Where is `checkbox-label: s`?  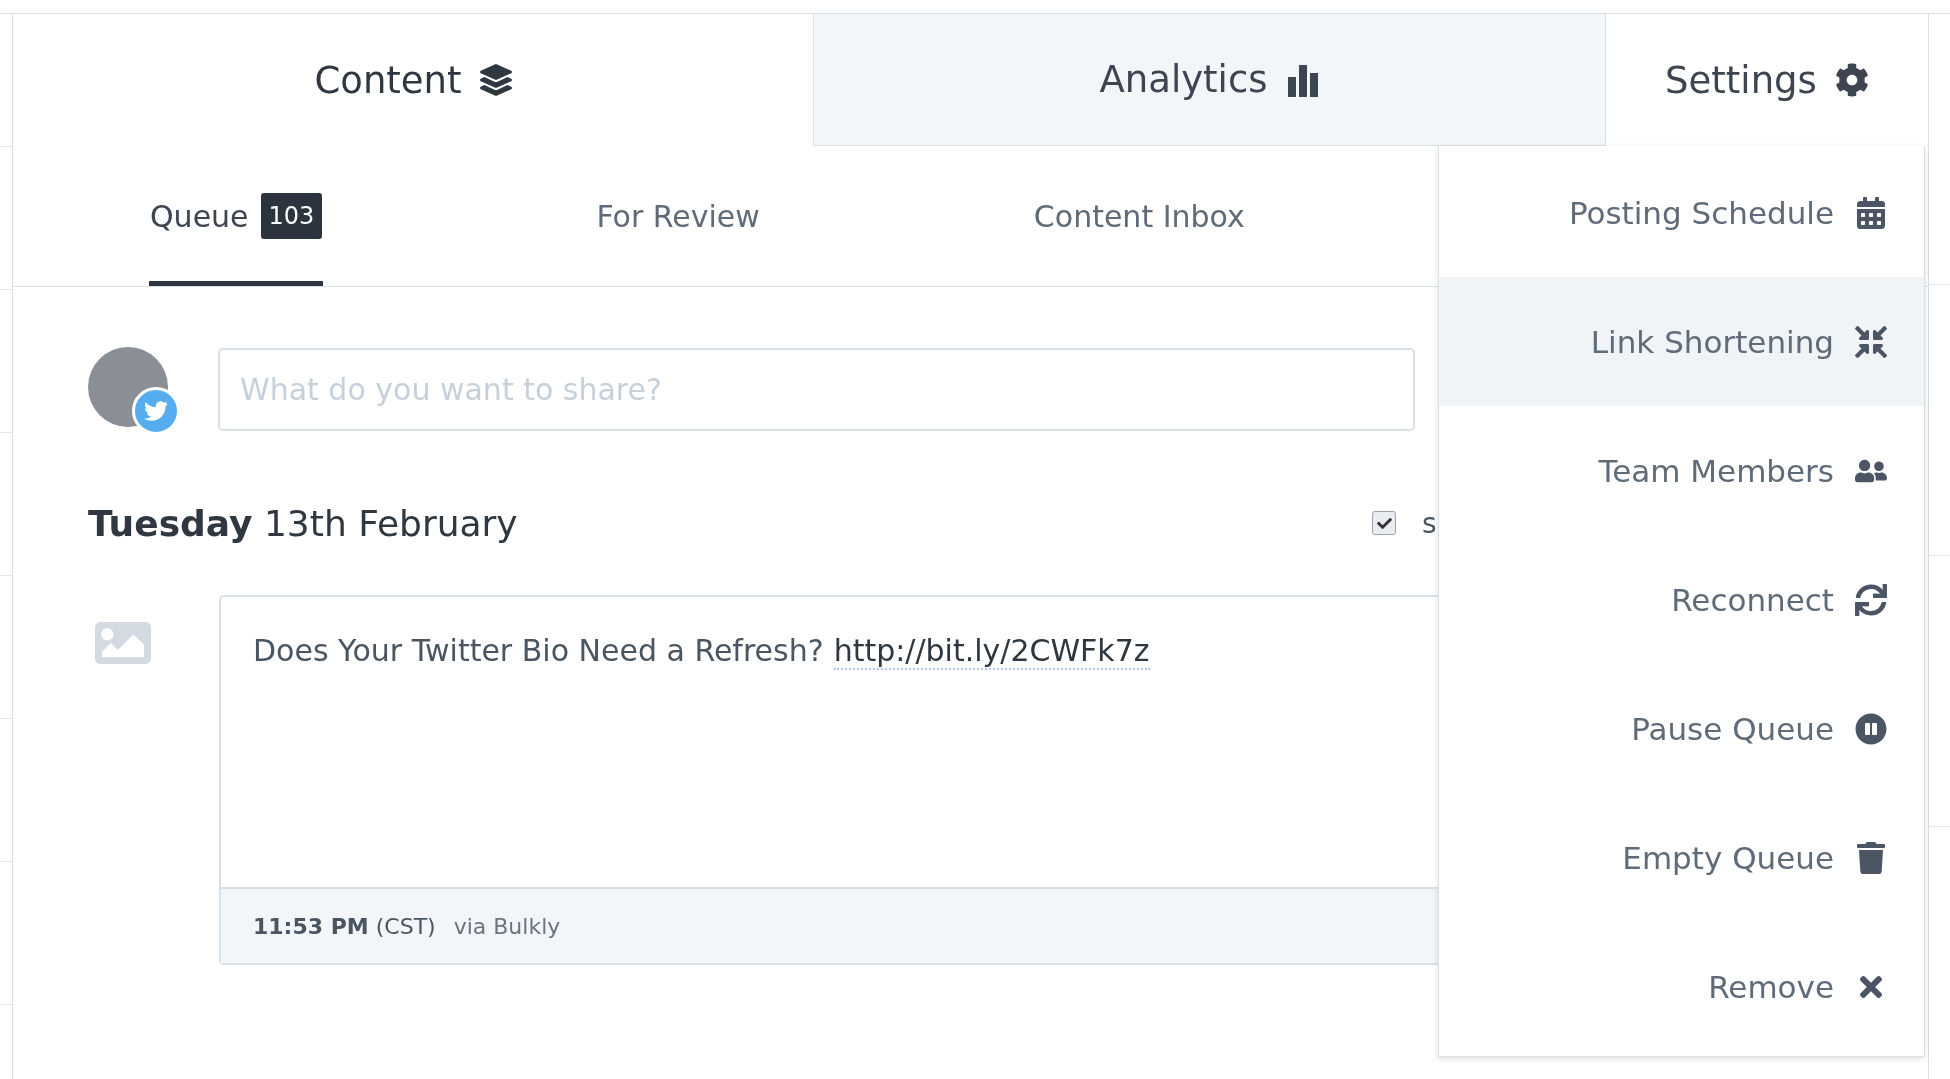
checkbox-label: s is located at coordinates (1429, 523).